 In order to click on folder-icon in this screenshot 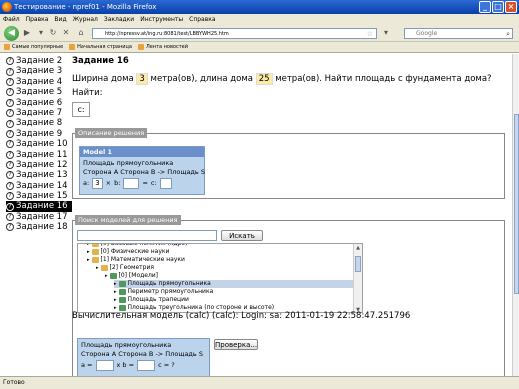, I will do `click(95, 260)`.